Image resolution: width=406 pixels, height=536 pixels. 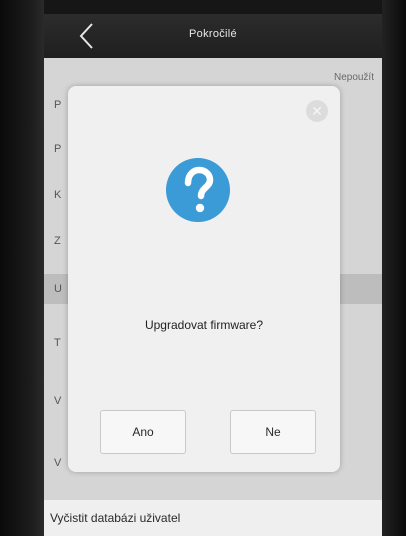 I want to click on close-icon: ✕, so click(x=317, y=111).